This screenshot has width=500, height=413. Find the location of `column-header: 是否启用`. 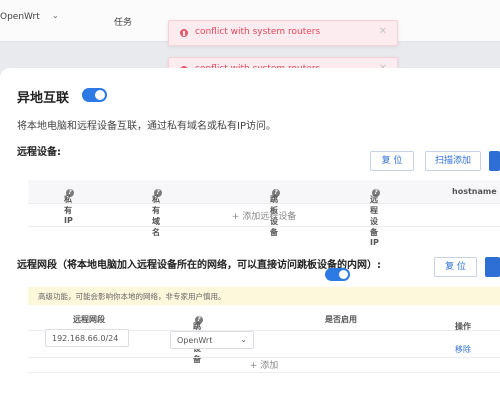

column-header: 是否启用 is located at coordinates (341, 319).